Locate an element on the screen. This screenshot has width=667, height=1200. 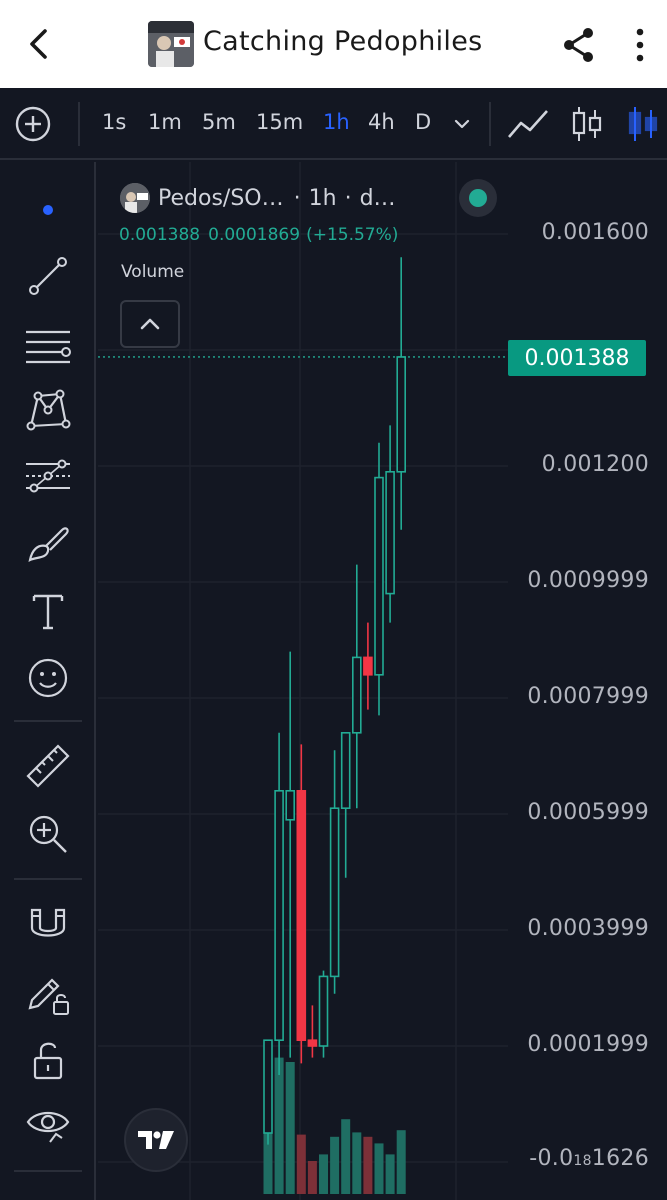
brush-icon is located at coordinates (48, 544).